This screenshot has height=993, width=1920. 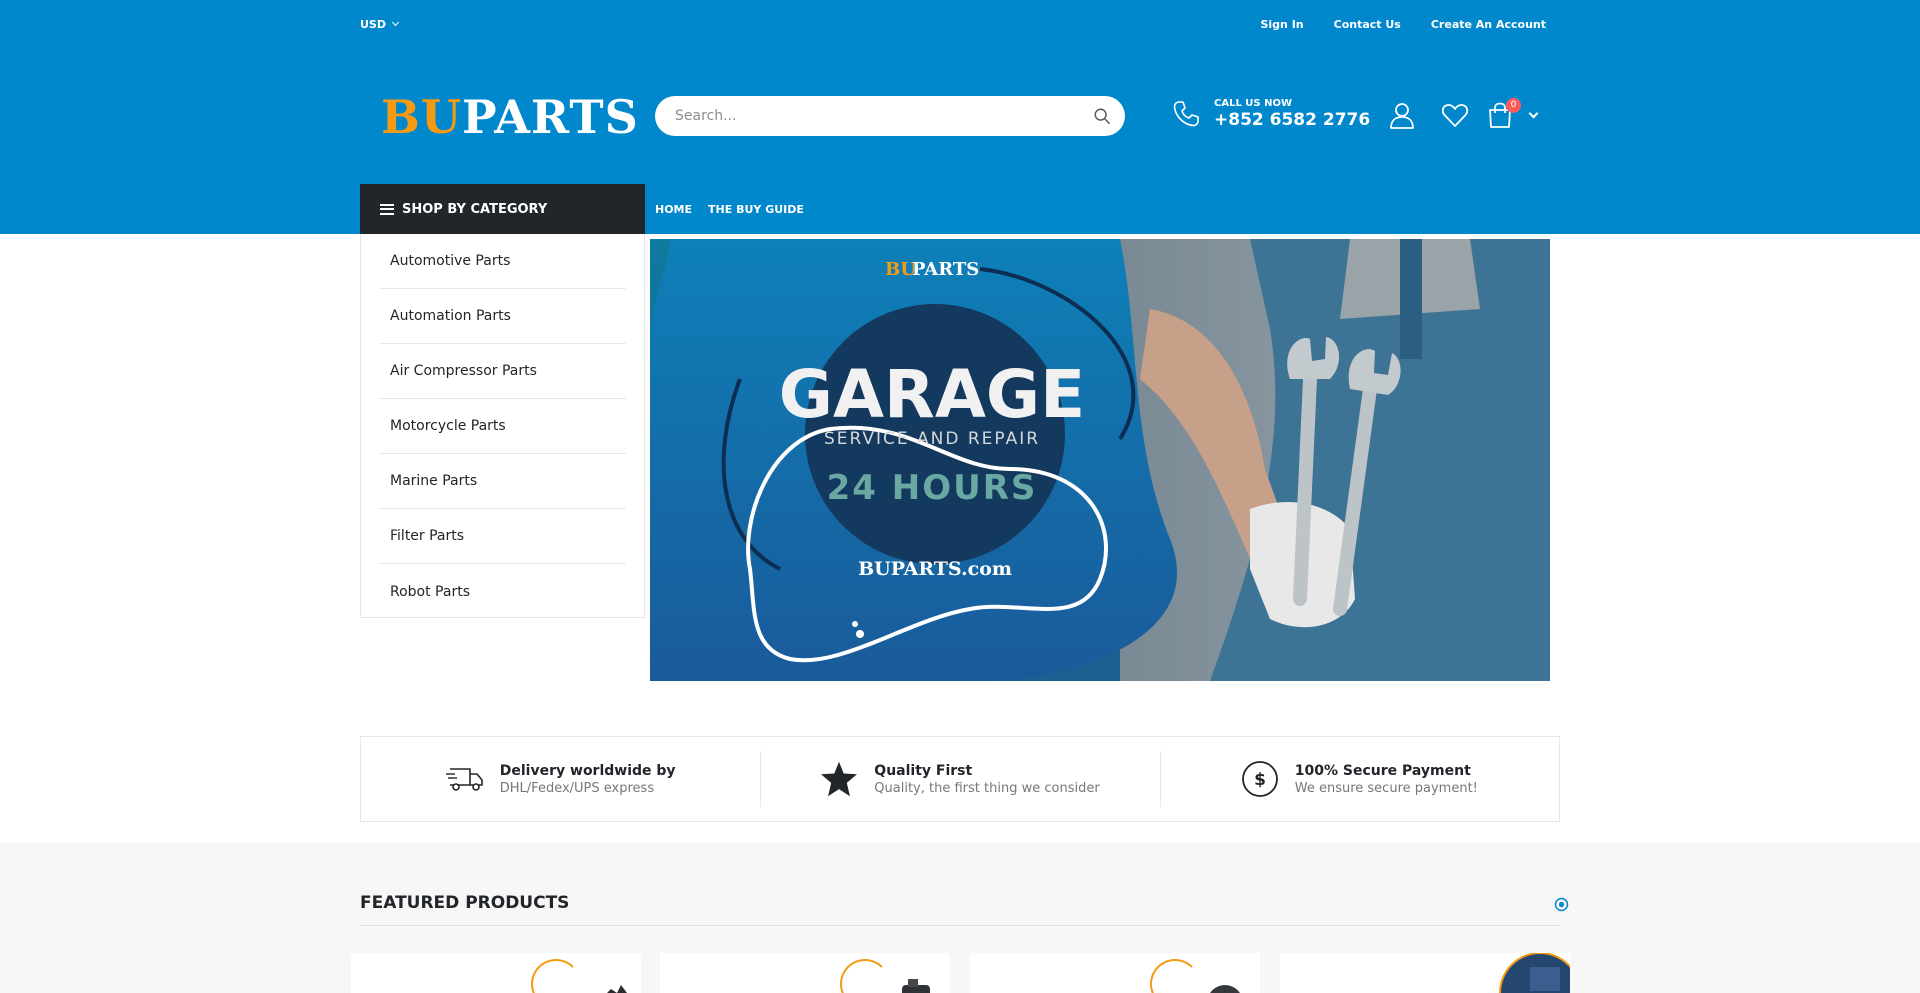 I want to click on phone-icon, so click(x=1186, y=114).